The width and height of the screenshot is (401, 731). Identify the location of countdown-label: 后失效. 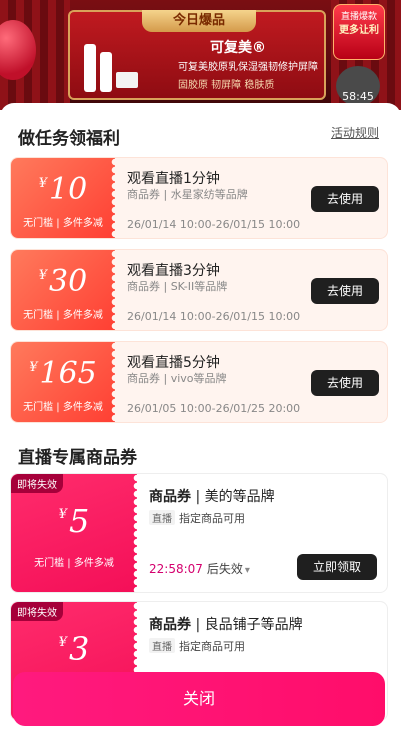
(224, 569).